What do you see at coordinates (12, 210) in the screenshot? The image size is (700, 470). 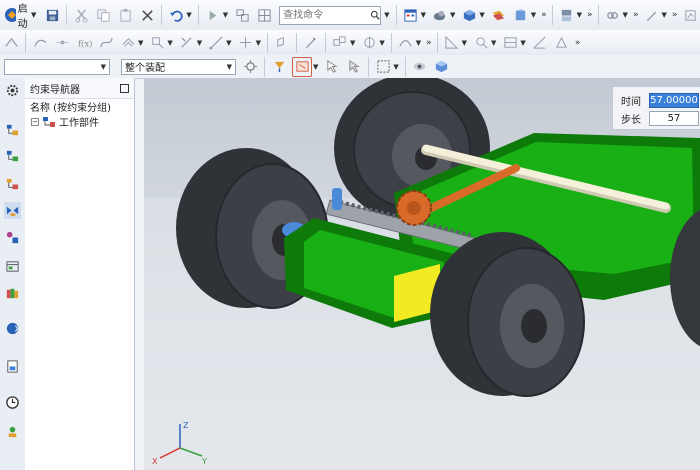 I see `motion-navigator-icon` at bounding box center [12, 210].